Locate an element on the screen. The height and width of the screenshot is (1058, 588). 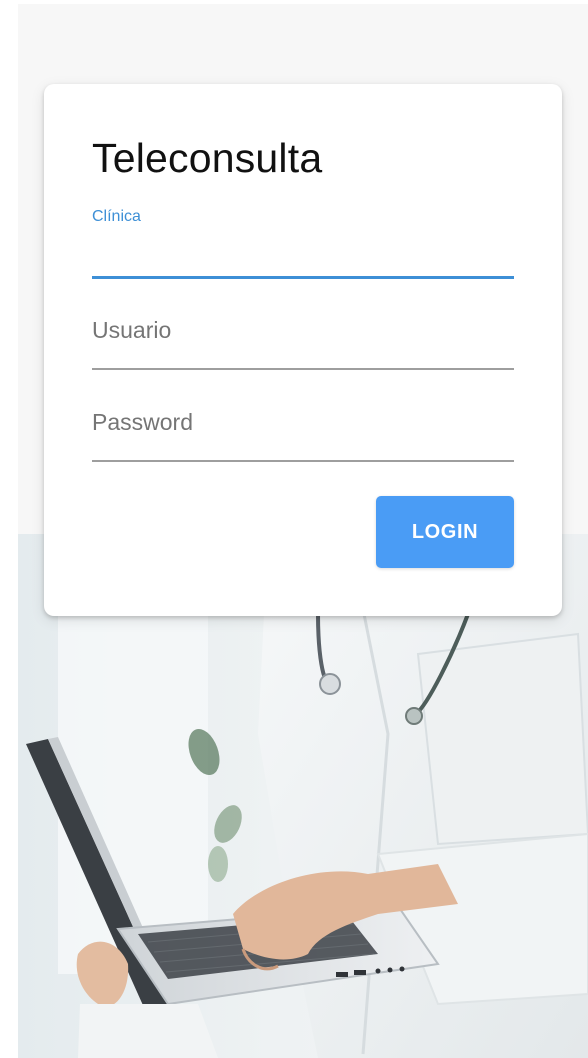
username-input is located at coordinates (303, 330).